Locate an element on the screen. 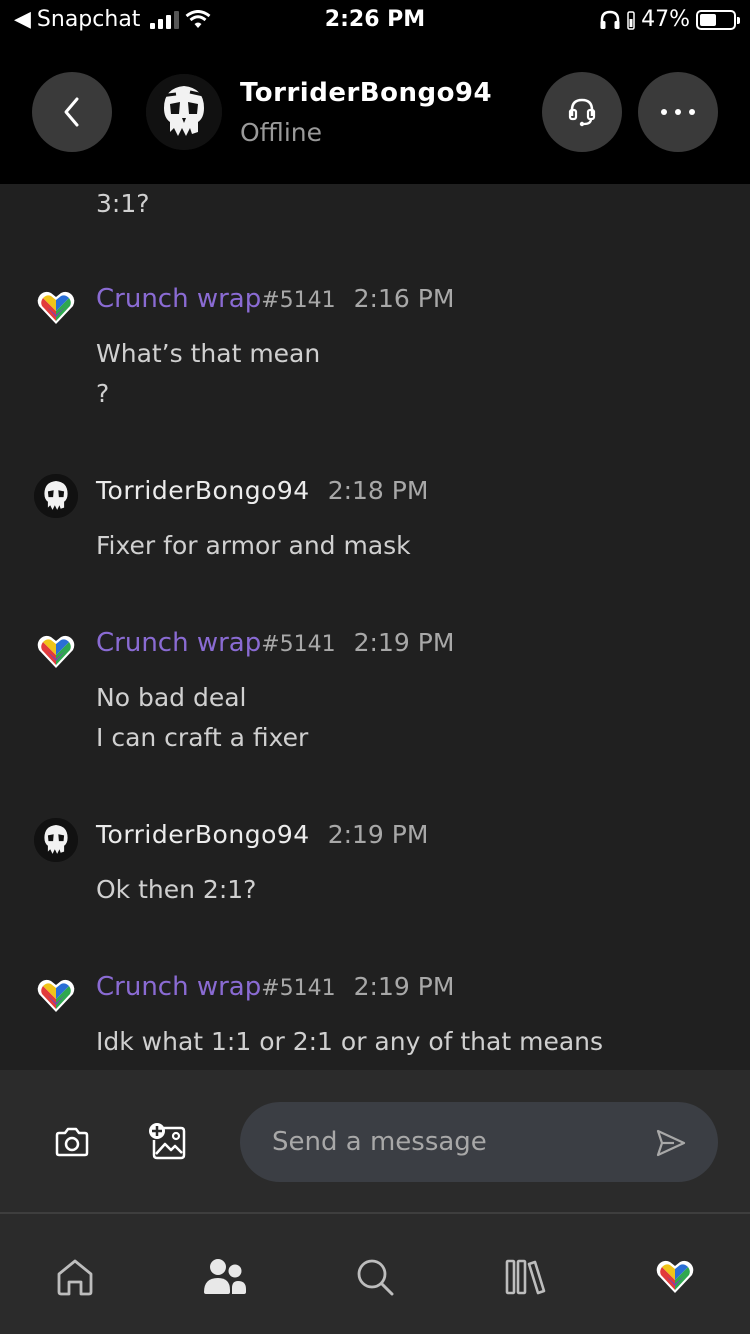 The width and height of the screenshot is (750, 1334). voice-call-button is located at coordinates (582, 112).